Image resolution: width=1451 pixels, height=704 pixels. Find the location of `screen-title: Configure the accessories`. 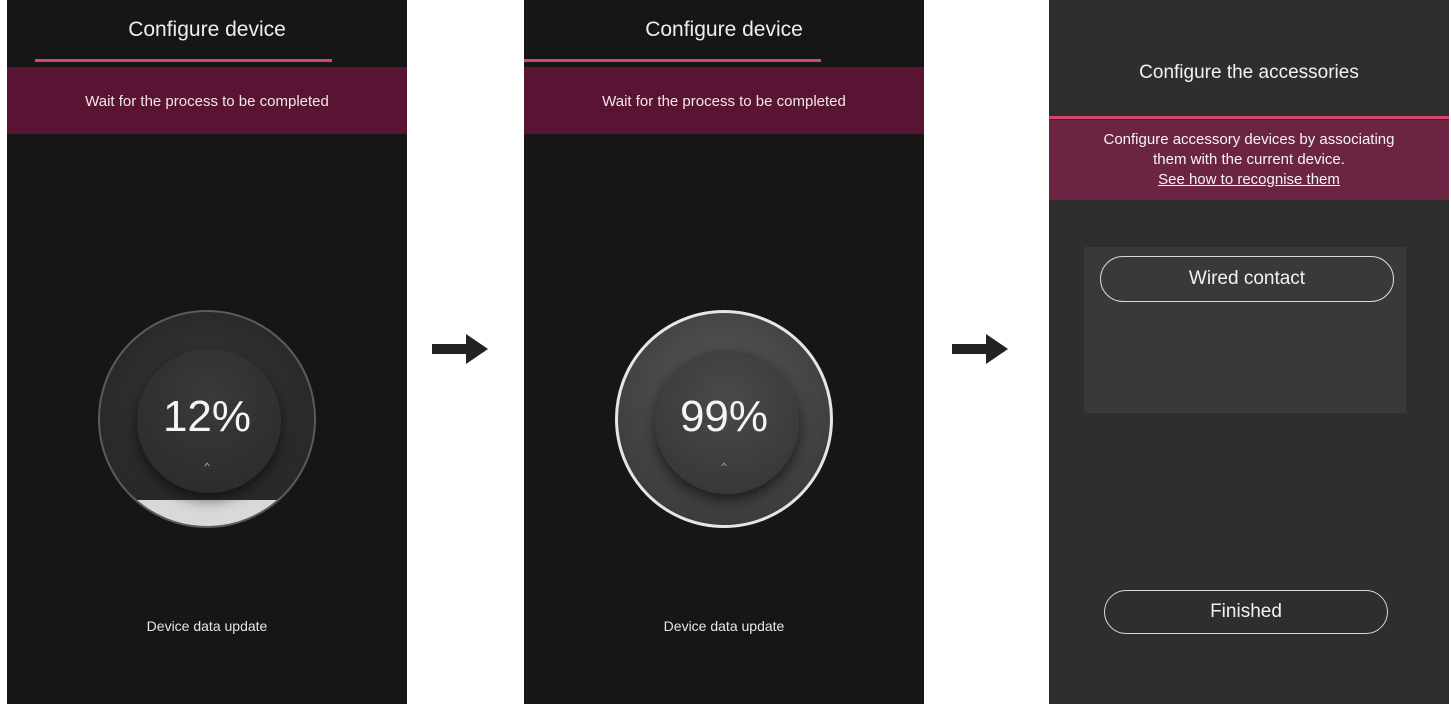

screen-title: Configure the accessories is located at coordinates (1249, 72).